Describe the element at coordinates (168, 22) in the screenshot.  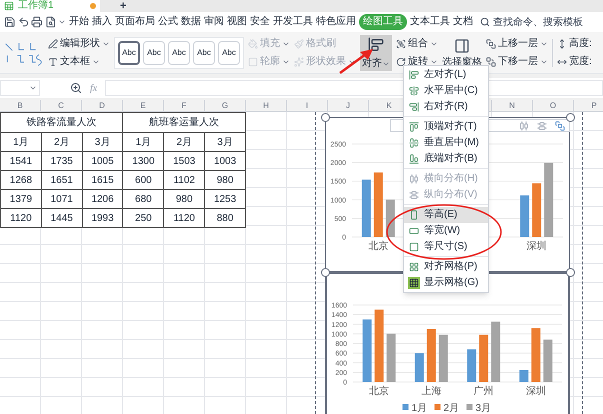
I see `menu-tab: 公式` at that location.